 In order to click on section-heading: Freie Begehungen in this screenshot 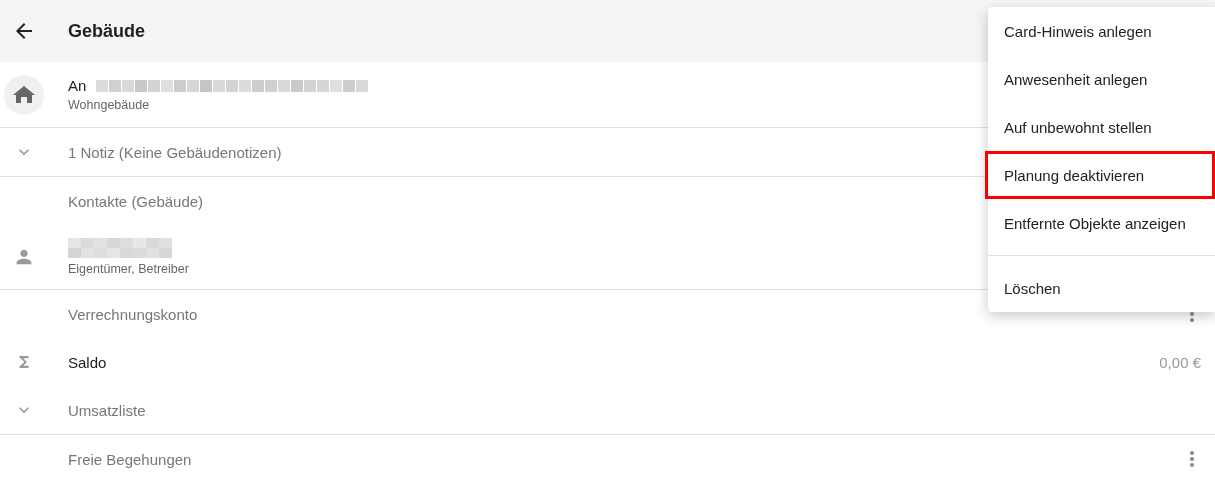, I will do `click(130, 459)`.